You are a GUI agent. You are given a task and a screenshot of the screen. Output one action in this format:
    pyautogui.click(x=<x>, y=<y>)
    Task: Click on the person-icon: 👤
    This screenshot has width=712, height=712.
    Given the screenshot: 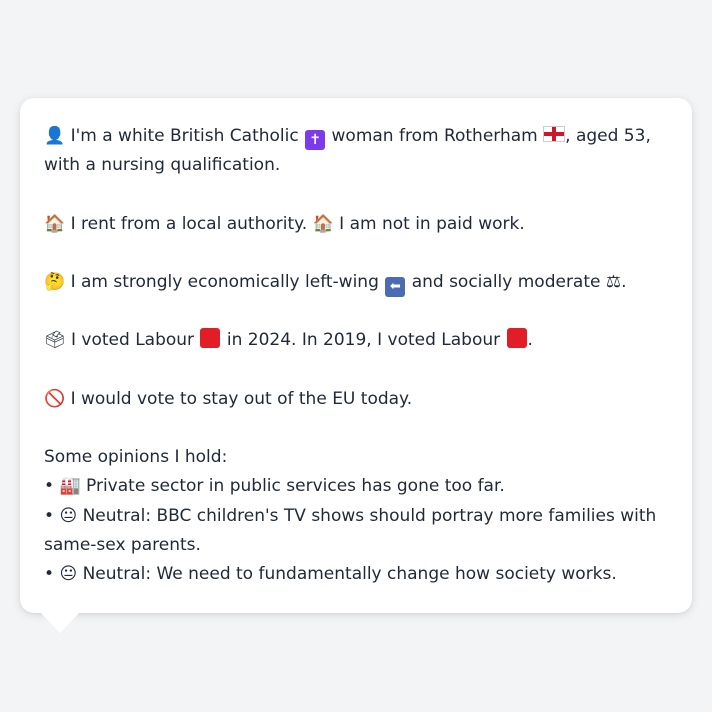 What is the action you would take?
    pyautogui.click(x=55, y=136)
    